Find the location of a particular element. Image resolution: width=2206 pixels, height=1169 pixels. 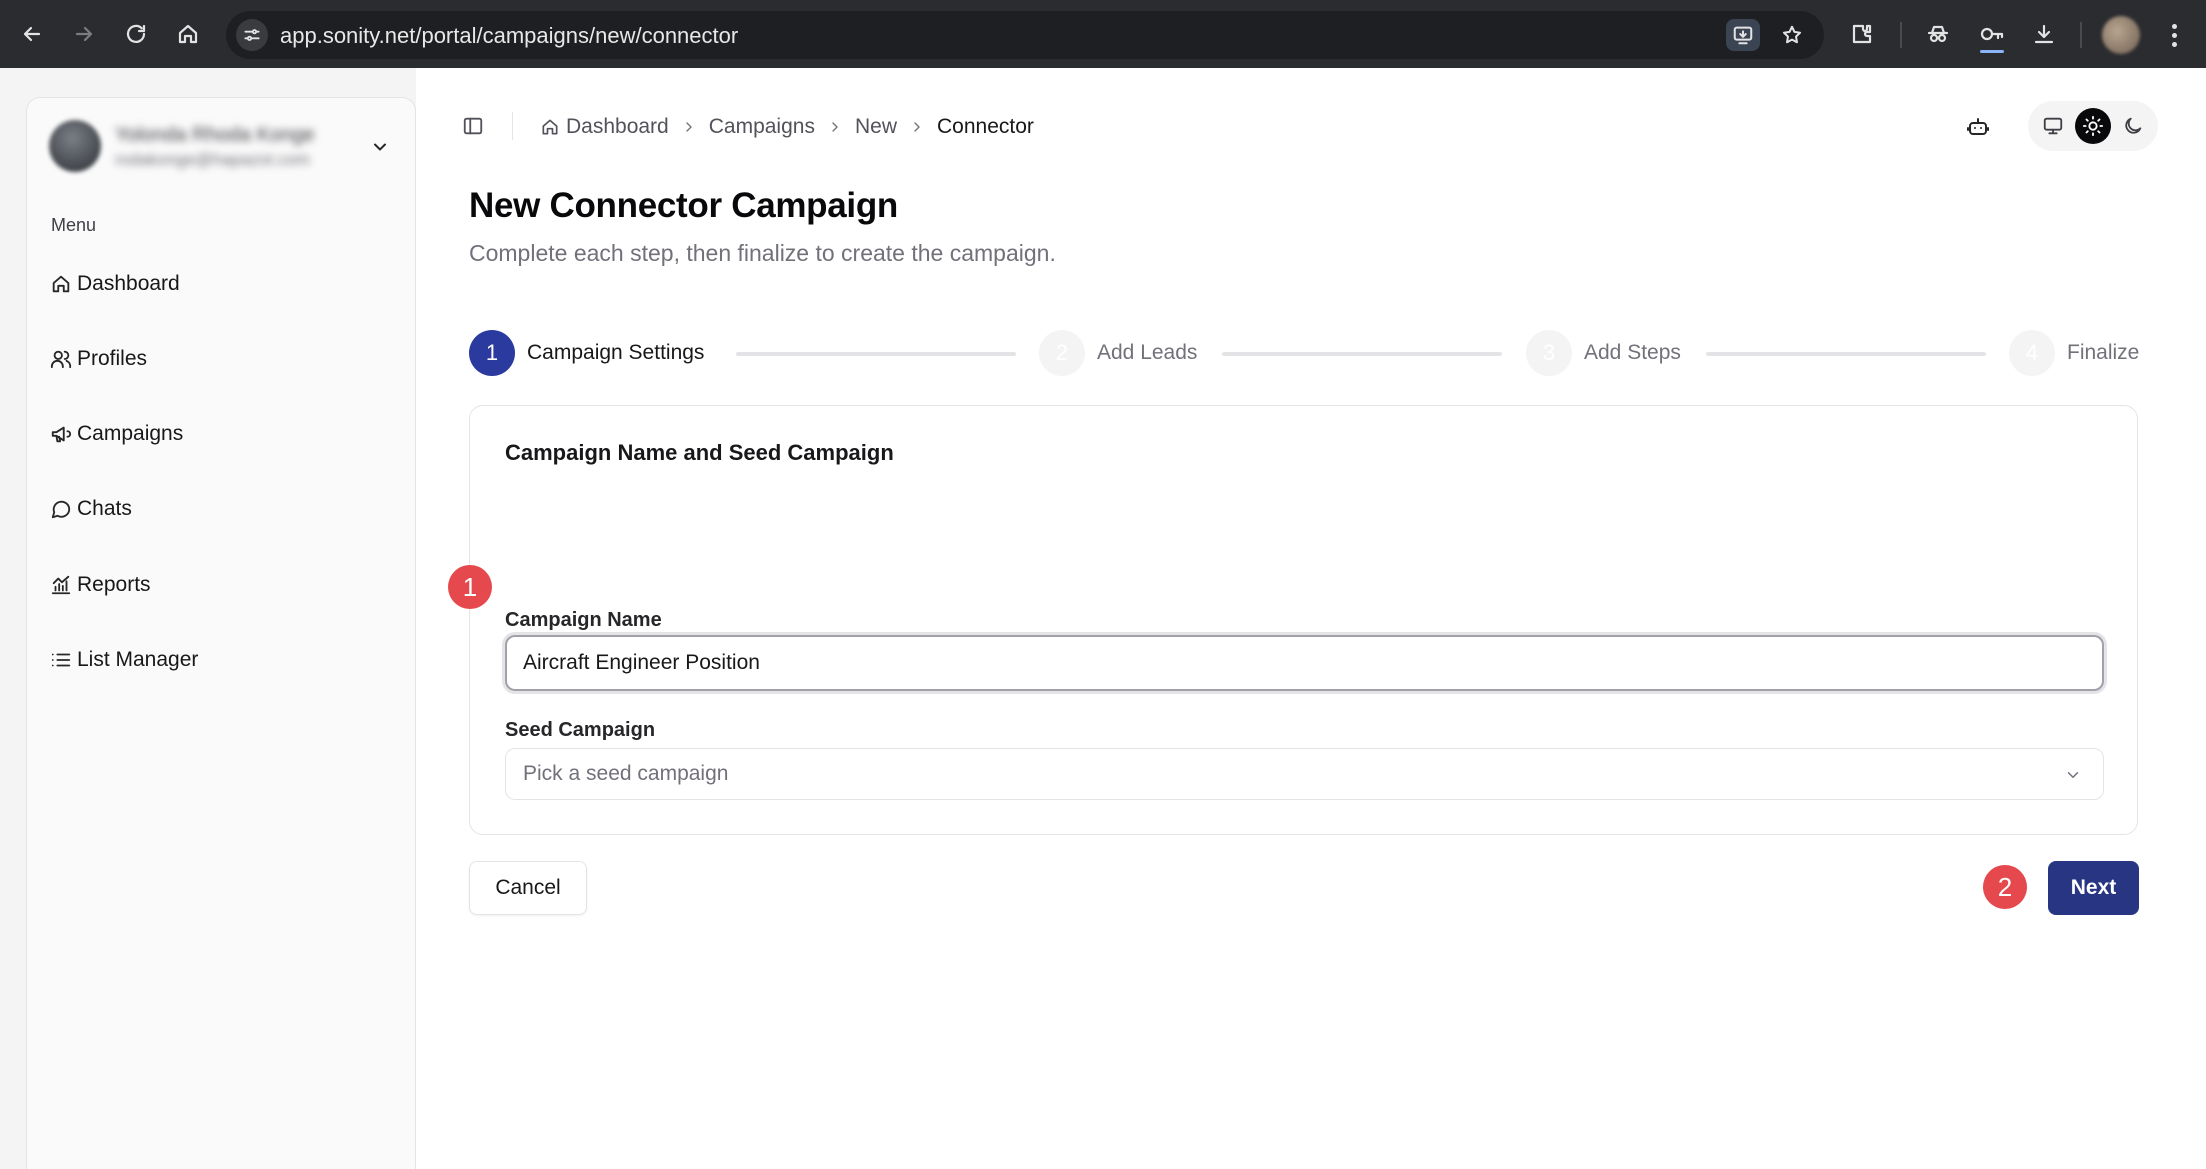

download-icon is located at coordinates (2044, 34).